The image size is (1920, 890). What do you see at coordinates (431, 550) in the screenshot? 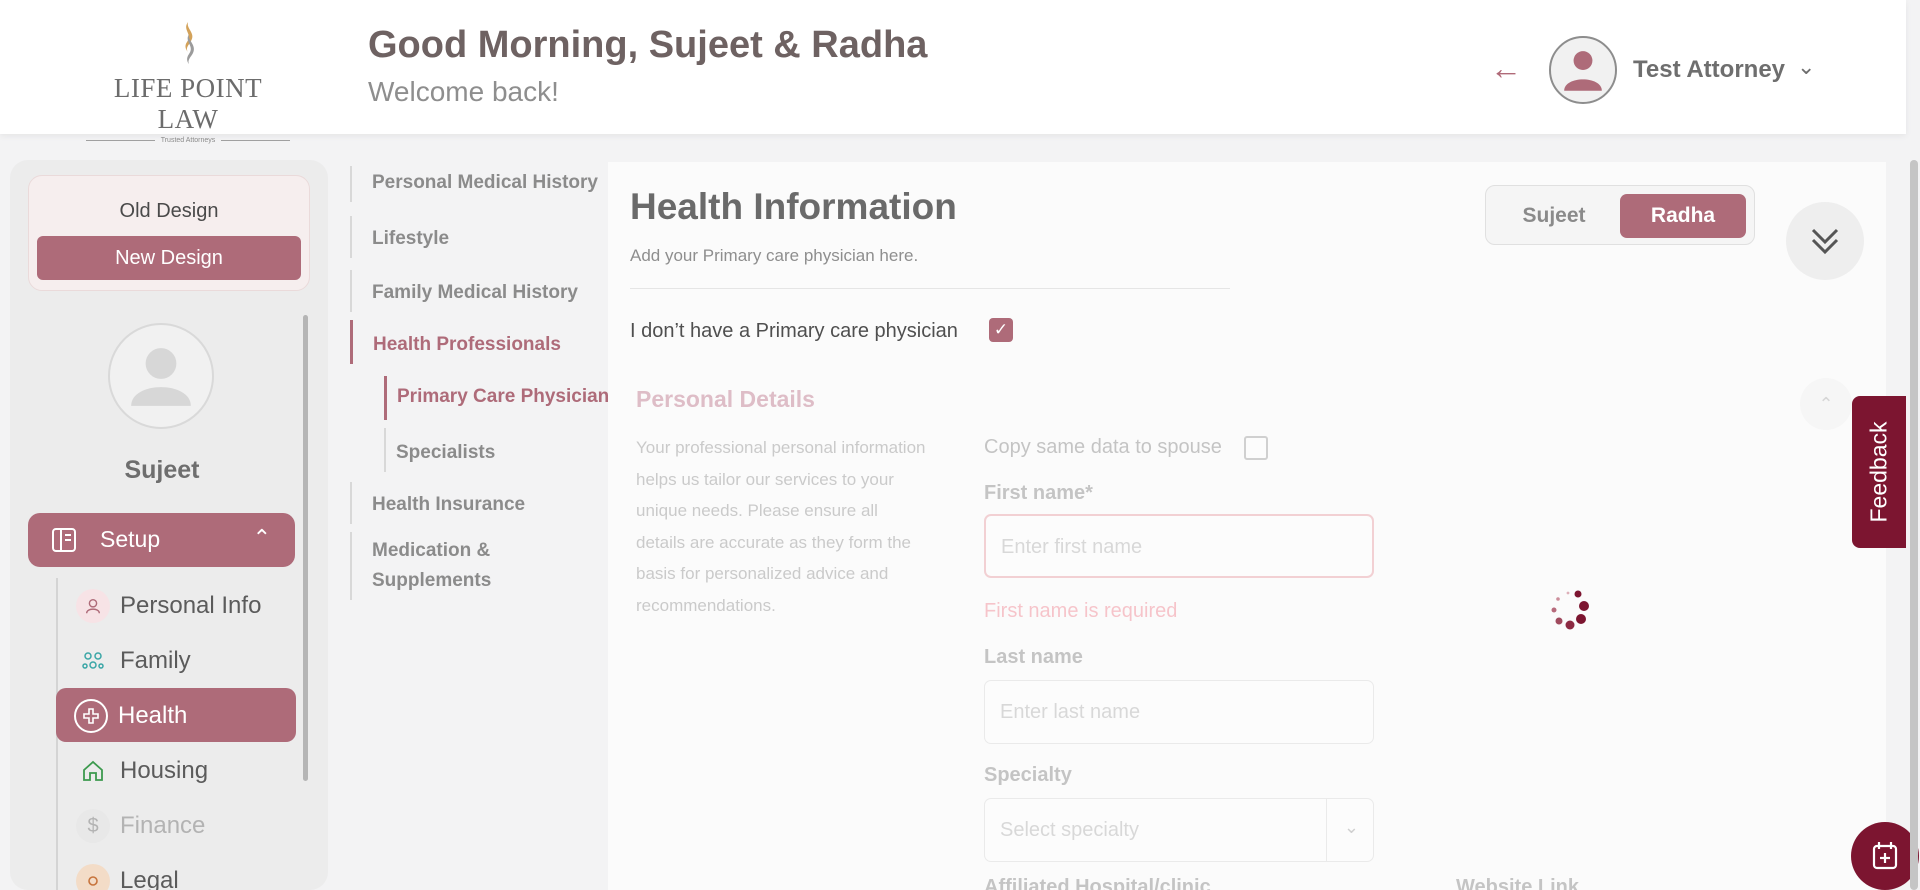
I see `subnav-medication-line1: Medication &` at bounding box center [431, 550].